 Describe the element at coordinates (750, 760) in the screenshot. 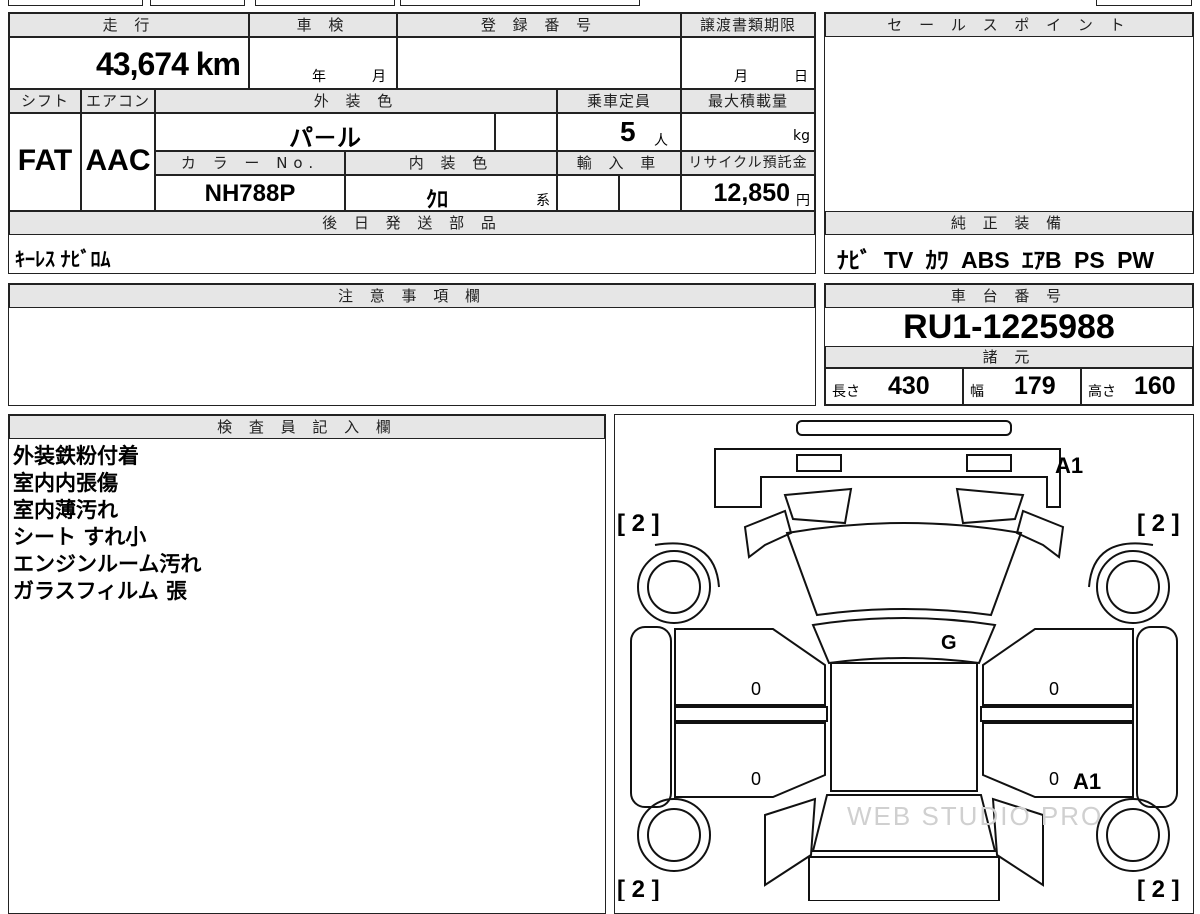

I see `door-left-rear` at that location.